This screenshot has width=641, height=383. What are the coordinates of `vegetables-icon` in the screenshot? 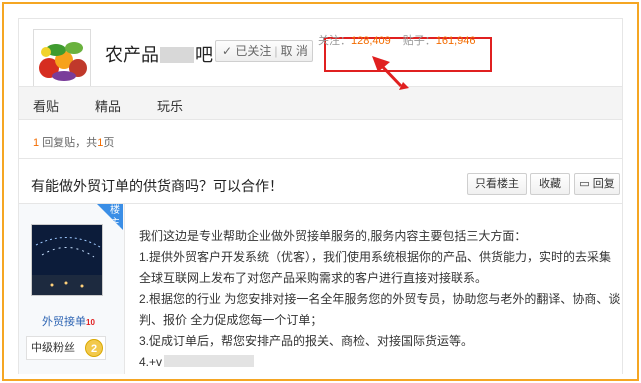 It's located at (62, 58).